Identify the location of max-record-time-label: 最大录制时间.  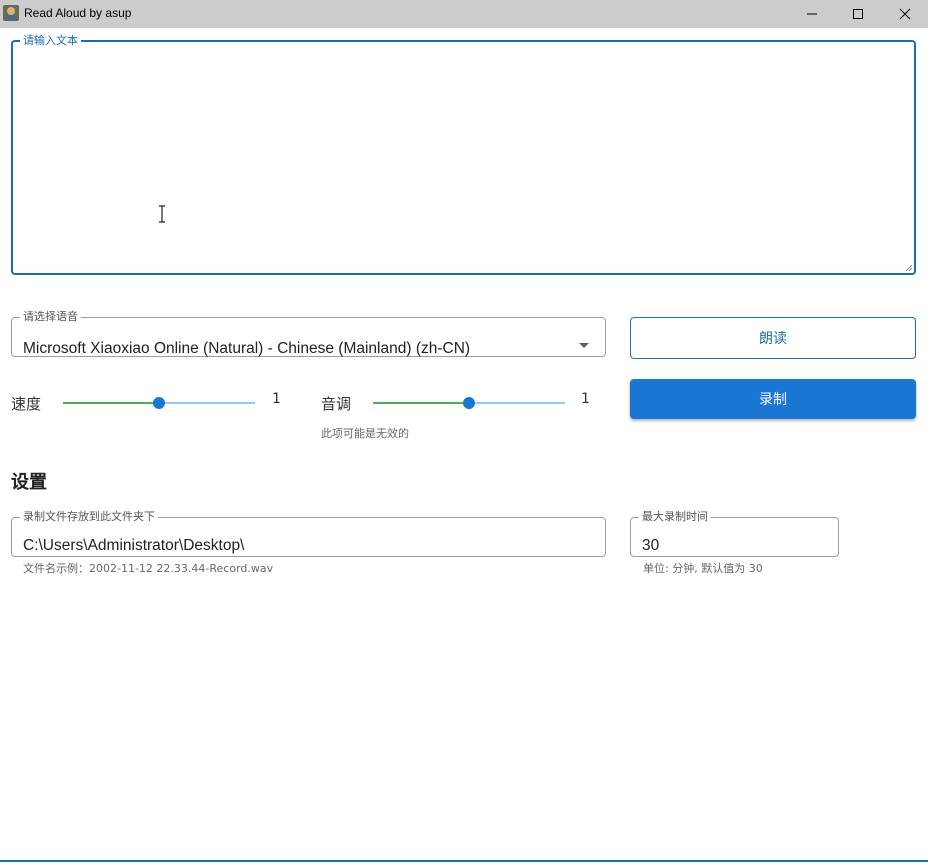
(675, 516).